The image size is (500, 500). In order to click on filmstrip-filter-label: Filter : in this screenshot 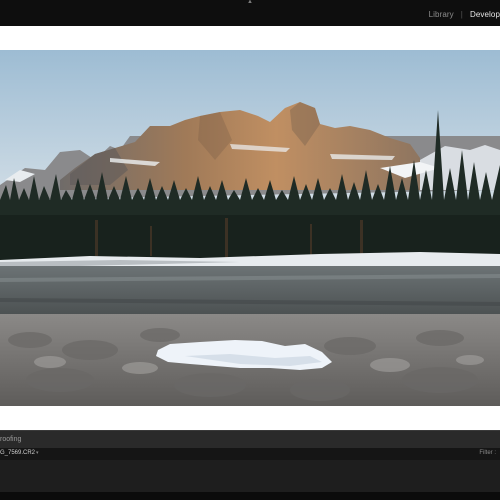, I will do `click(487, 453)`.